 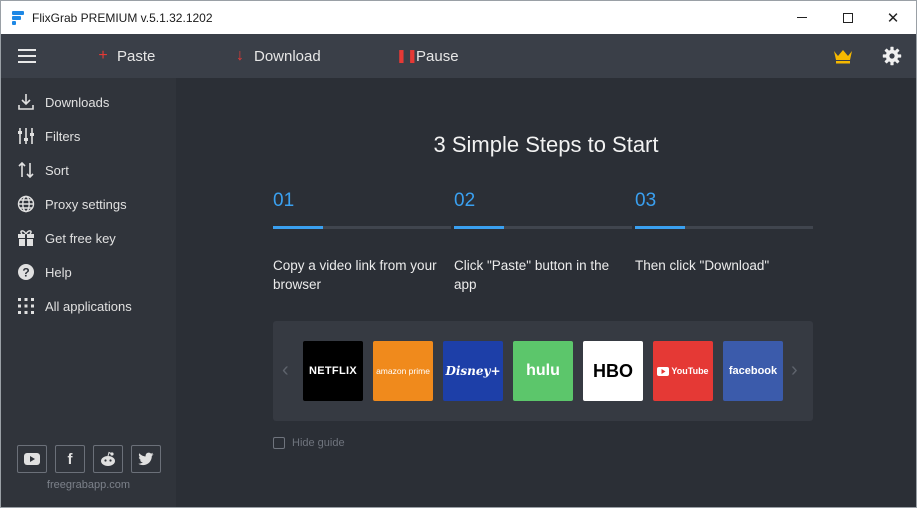 What do you see at coordinates (136, 56) in the screenshot?
I see `paste-label: Paste` at bounding box center [136, 56].